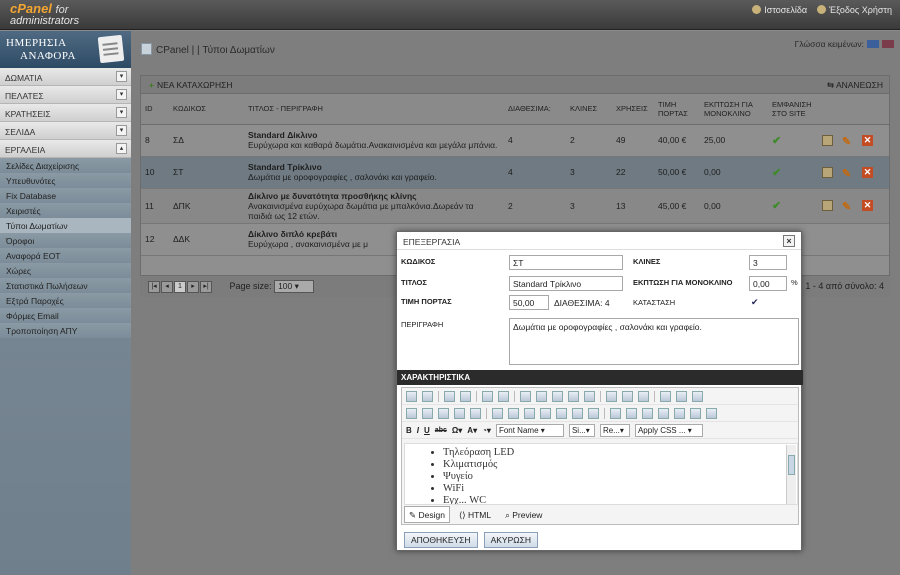  What do you see at coordinates (65, 180) in the screenshot?
I see `sidebar-item-responsibles: Υπευθυνότες` at bounding box center [65, 180].